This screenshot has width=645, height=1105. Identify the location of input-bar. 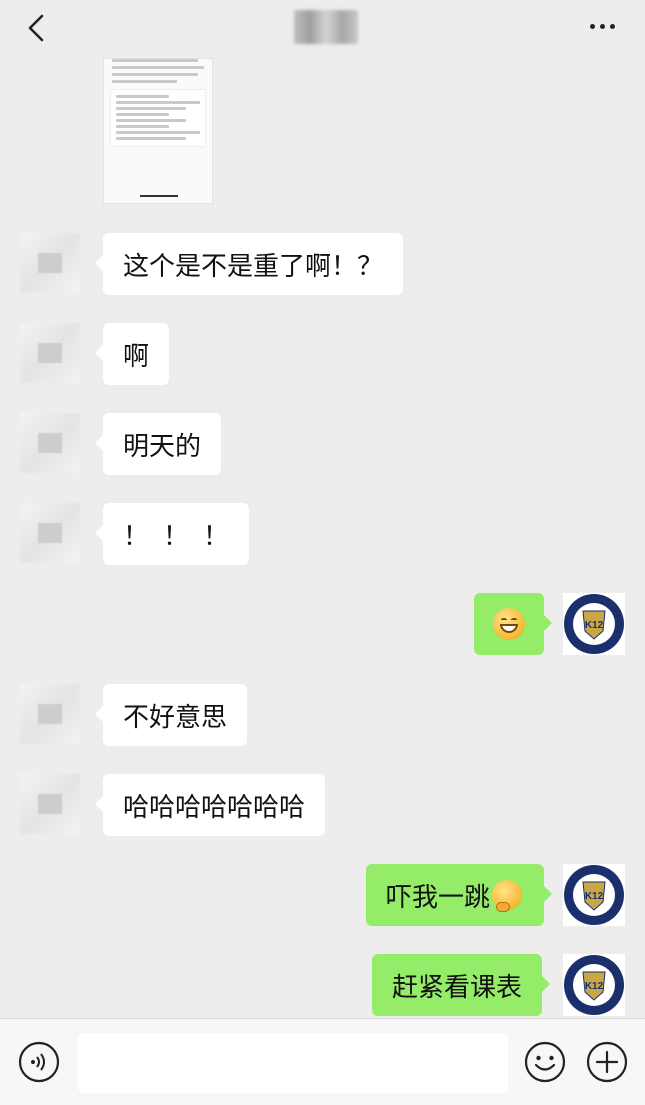
(322, 1061).